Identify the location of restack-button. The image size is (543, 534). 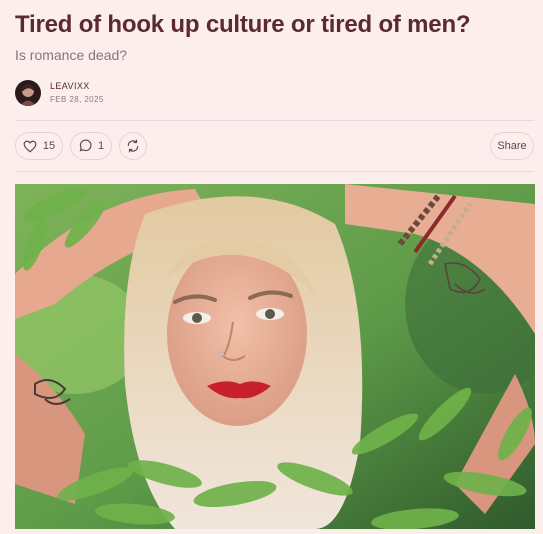
(133, 146).